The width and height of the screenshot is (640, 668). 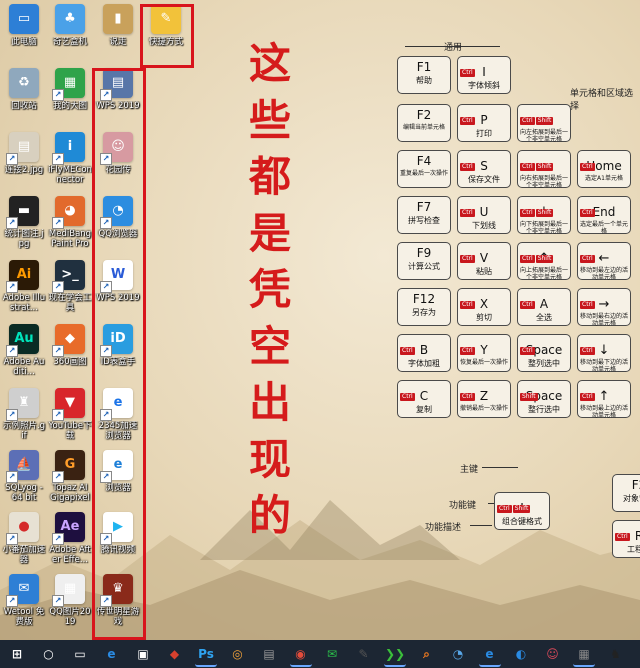 I want to click on taskbar-app-b-icon: ◎, so click(x=238, y=654).